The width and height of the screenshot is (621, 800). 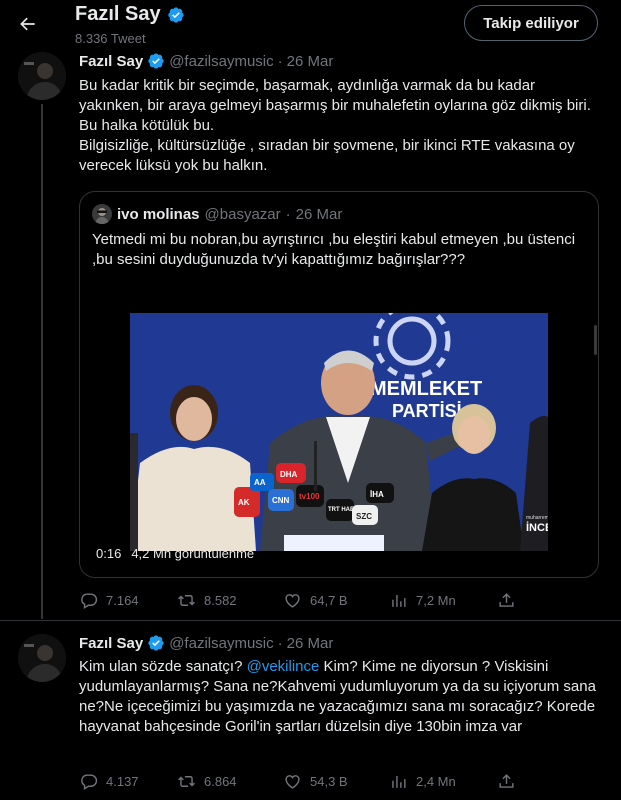 What do you see at coordinates (310, 26) in the screenshot?
I see `profile-header: Fazıl Say 8.336 Tweet Takip ediliyor` at bounding box center [310, 26].